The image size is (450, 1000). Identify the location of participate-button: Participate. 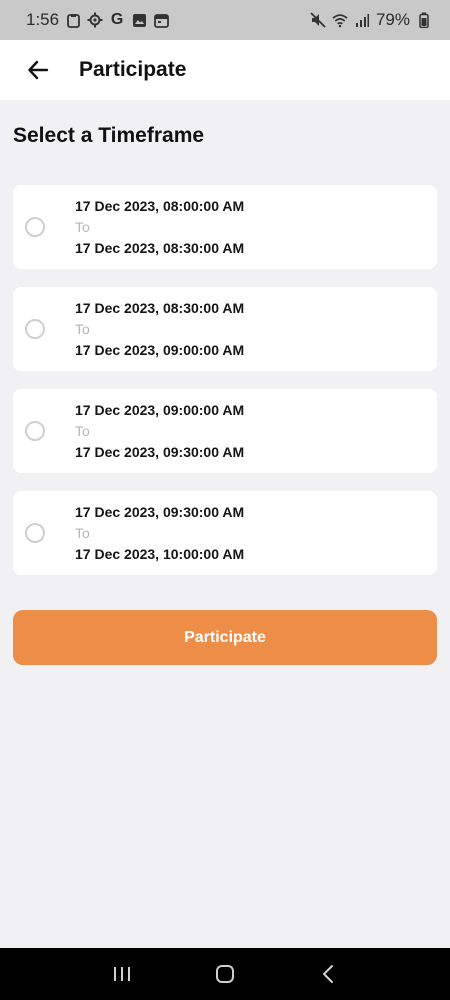
(225, 637).